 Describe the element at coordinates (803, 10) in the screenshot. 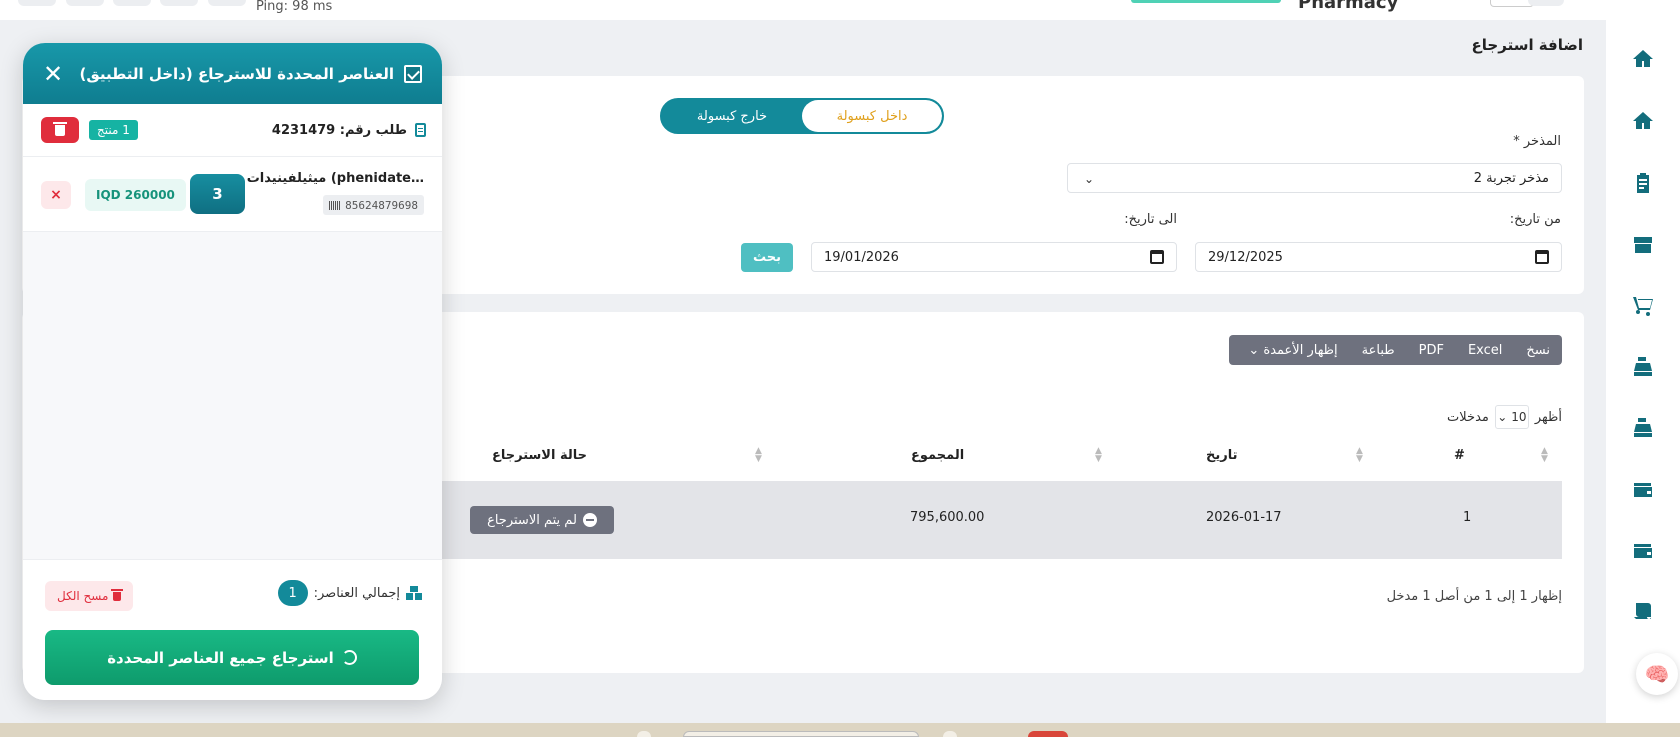

I see `top-bar: Ping: 98 ms Pharmacy` at that location.